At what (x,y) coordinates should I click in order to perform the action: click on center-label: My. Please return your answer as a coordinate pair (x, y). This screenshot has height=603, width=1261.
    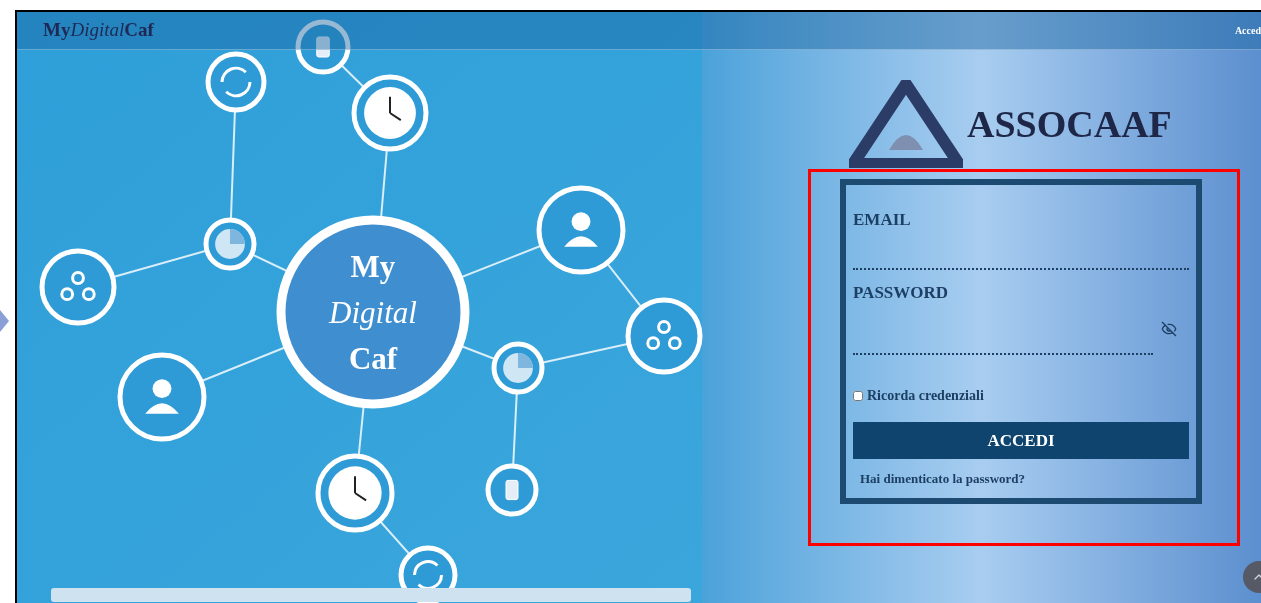
    Looking at the image, I should click on (373, 267).